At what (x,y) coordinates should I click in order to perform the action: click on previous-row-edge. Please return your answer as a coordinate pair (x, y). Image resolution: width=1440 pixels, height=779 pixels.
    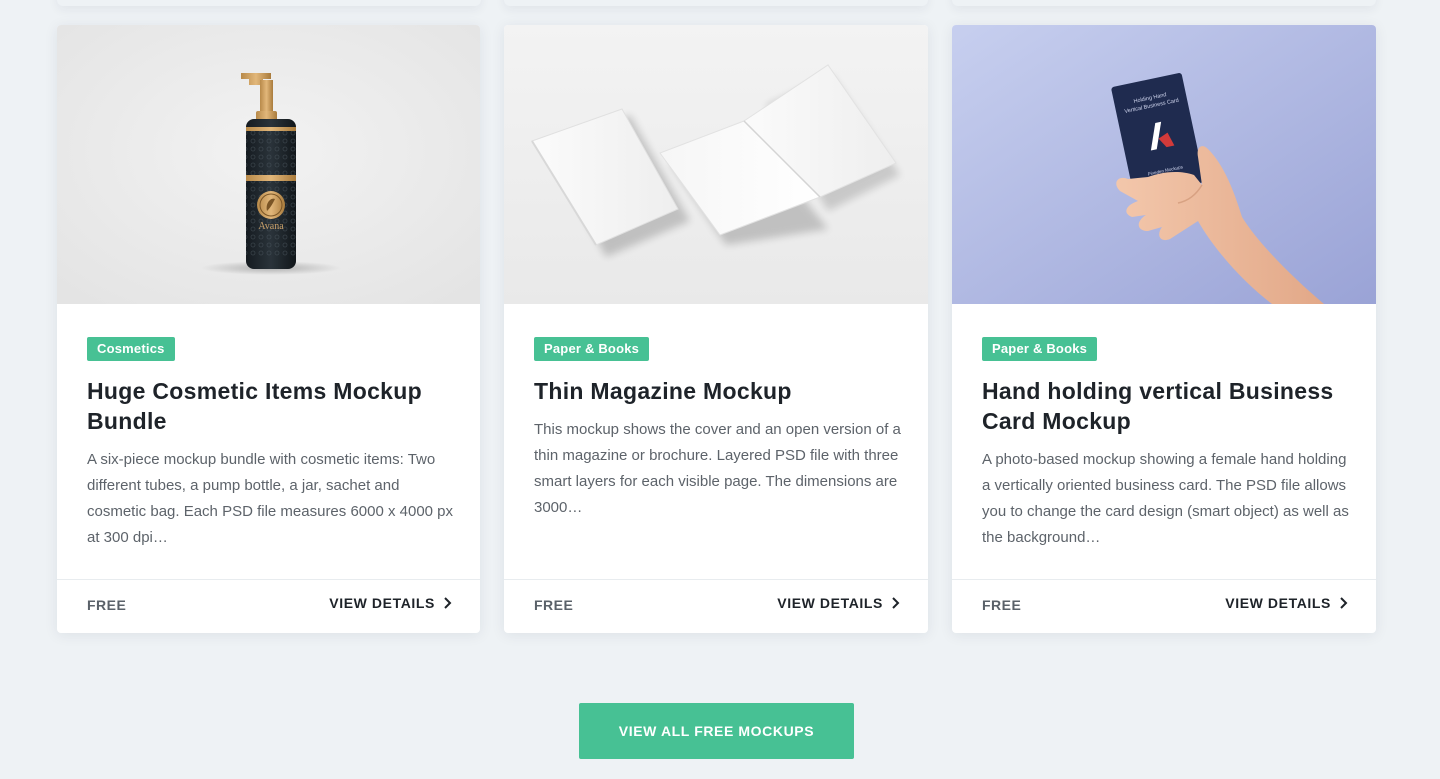
    Looking at the image, I should click on (720, 5).